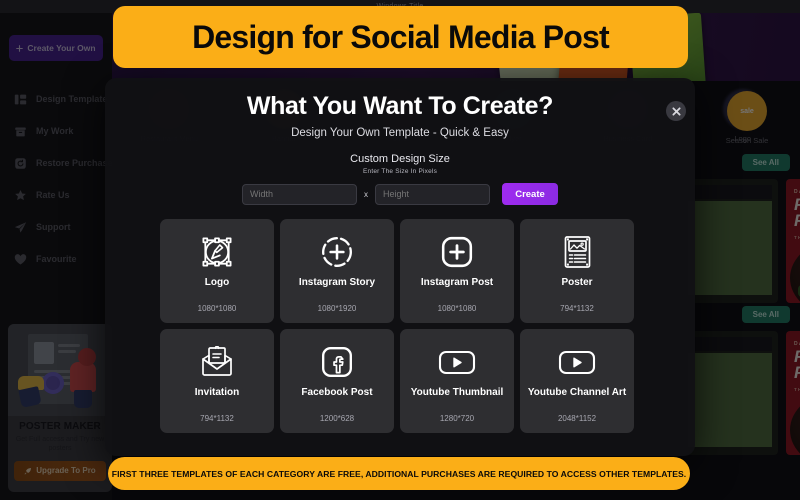 Image resolution: width=800 pixels, height=500 pixels. What do you see at coordinates (457, 252) in the screenshot?
I see `rounded-square-plus-icon` at bounding box center [457, 252].